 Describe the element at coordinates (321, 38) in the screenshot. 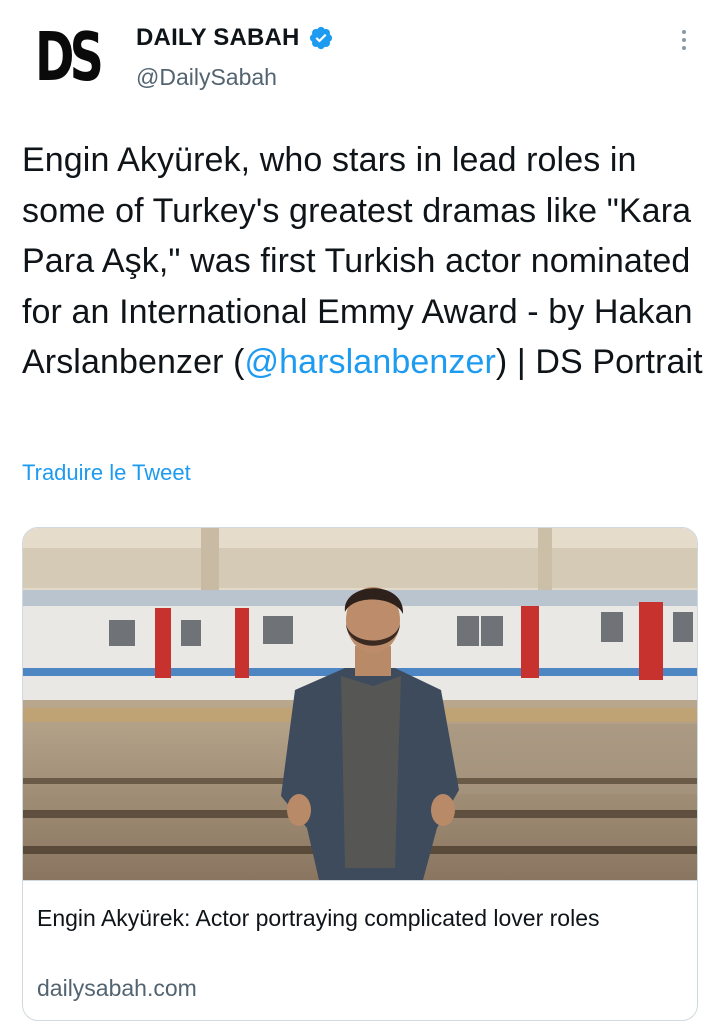

I see `verified-badge-icon` at that location.